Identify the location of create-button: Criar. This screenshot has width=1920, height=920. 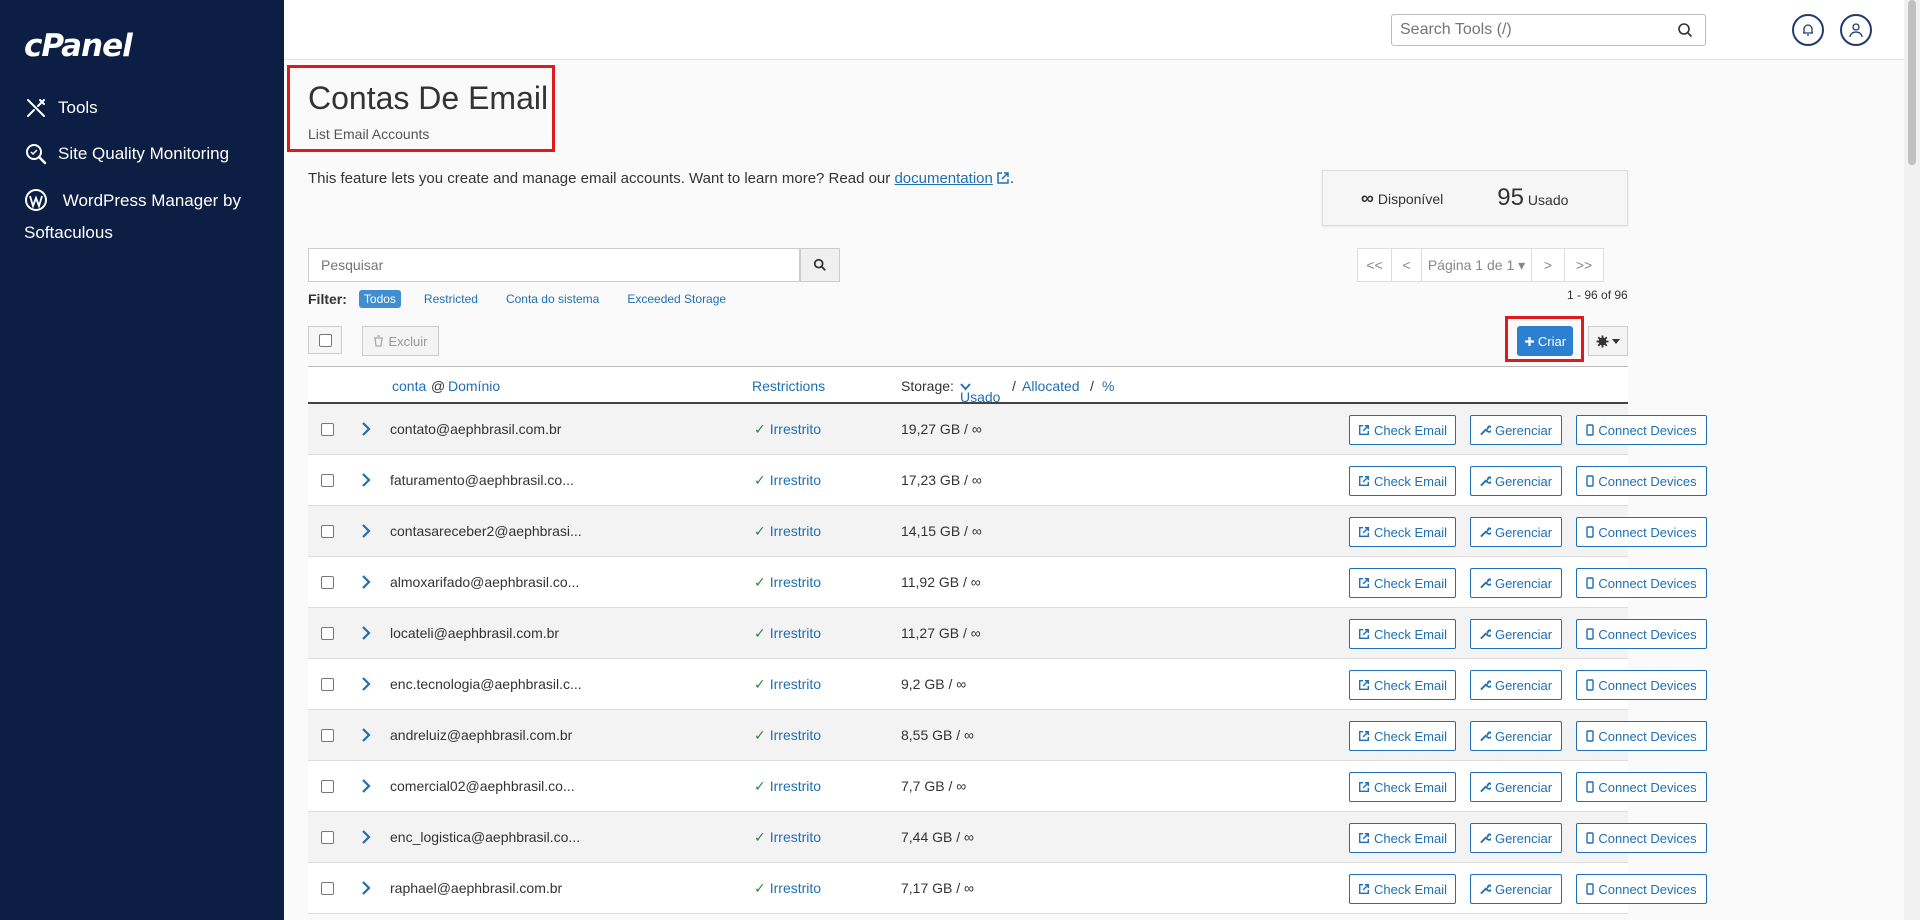
(1545, 341).